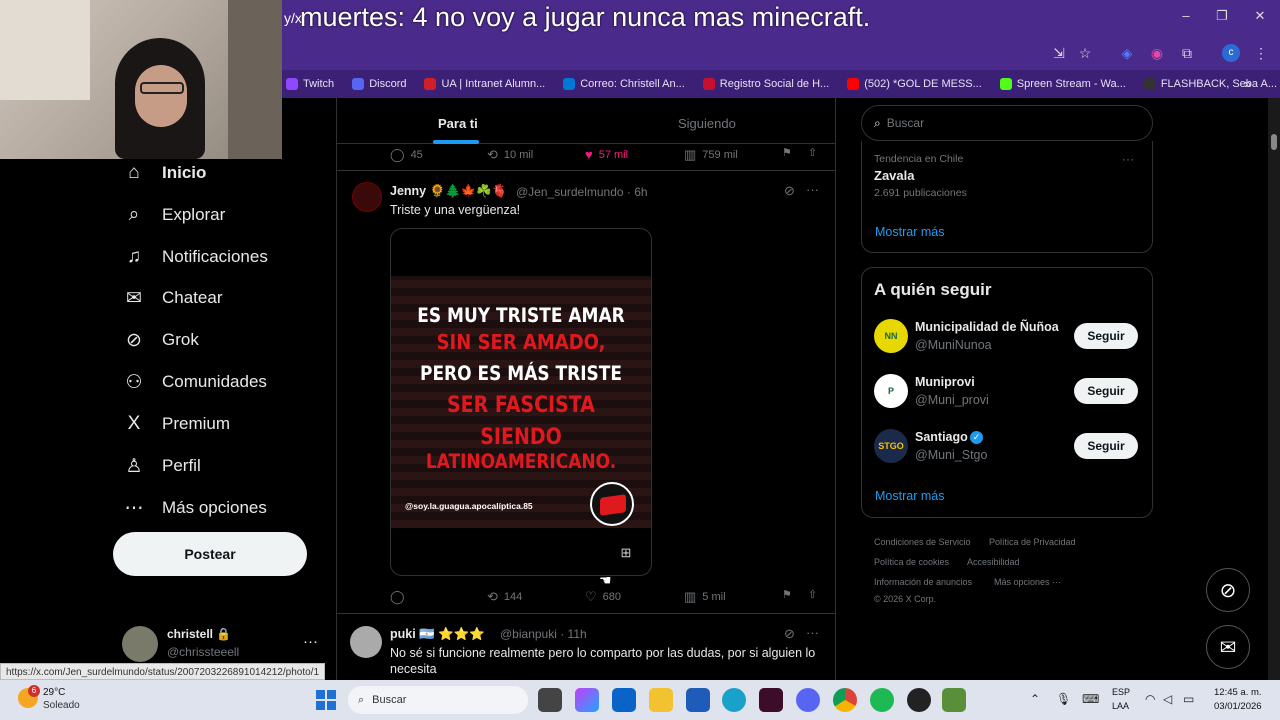 The width and height of the screenshot is (1280, 720). I want to click on footer-link: Información de anuncios, so click(923, 582).